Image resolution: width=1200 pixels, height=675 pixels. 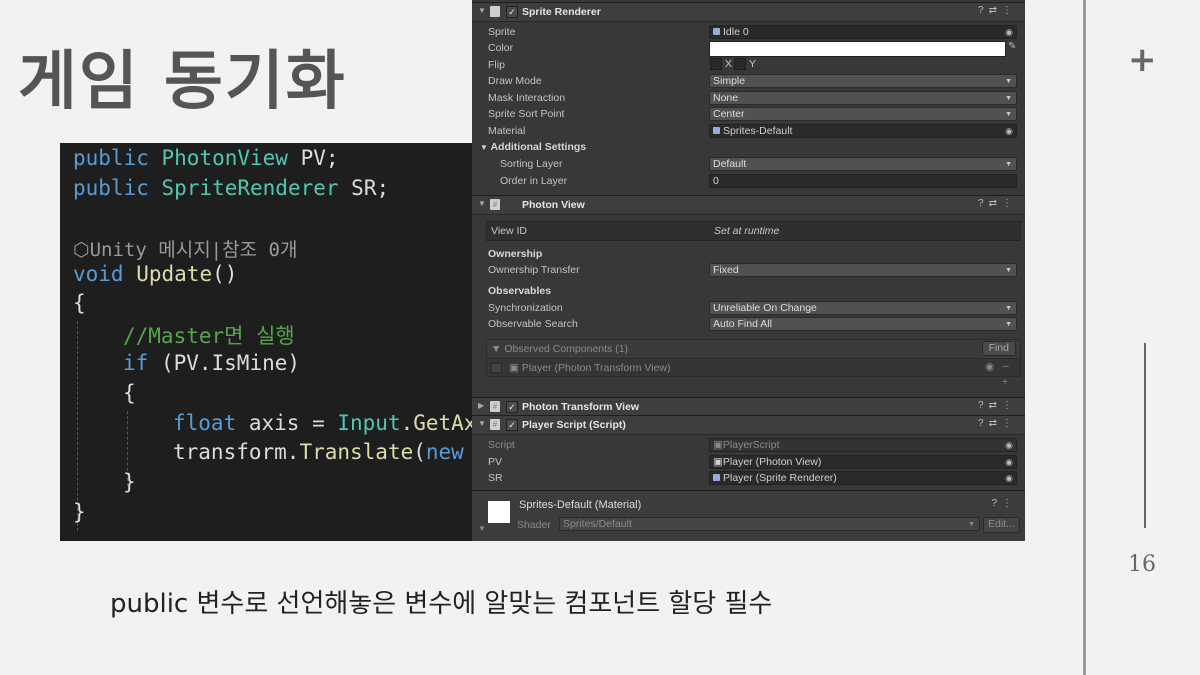 I want to click on flip-y-checkbox, so click(x=740, y=64).